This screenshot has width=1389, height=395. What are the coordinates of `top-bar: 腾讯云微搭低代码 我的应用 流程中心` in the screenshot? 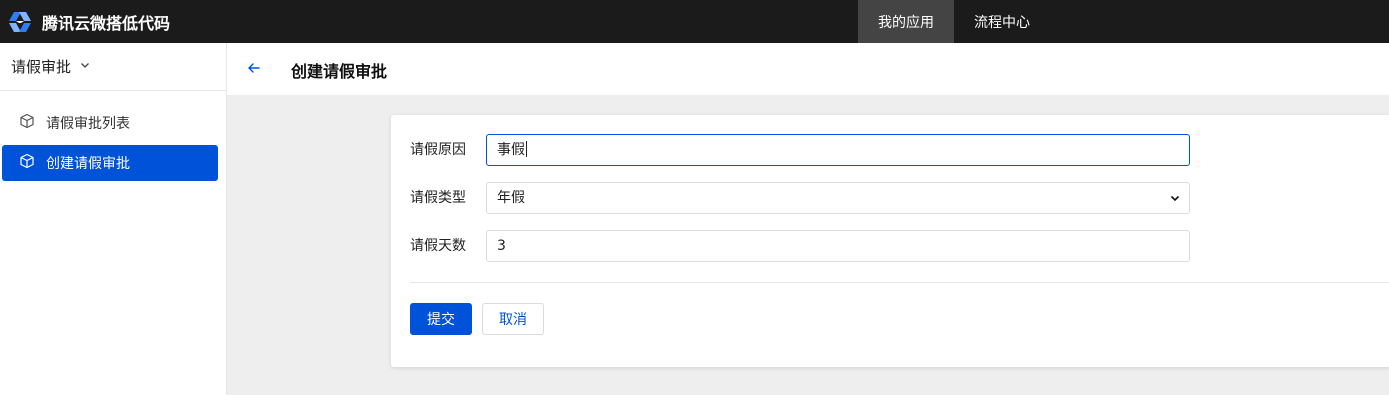 It's located at (694, 21).